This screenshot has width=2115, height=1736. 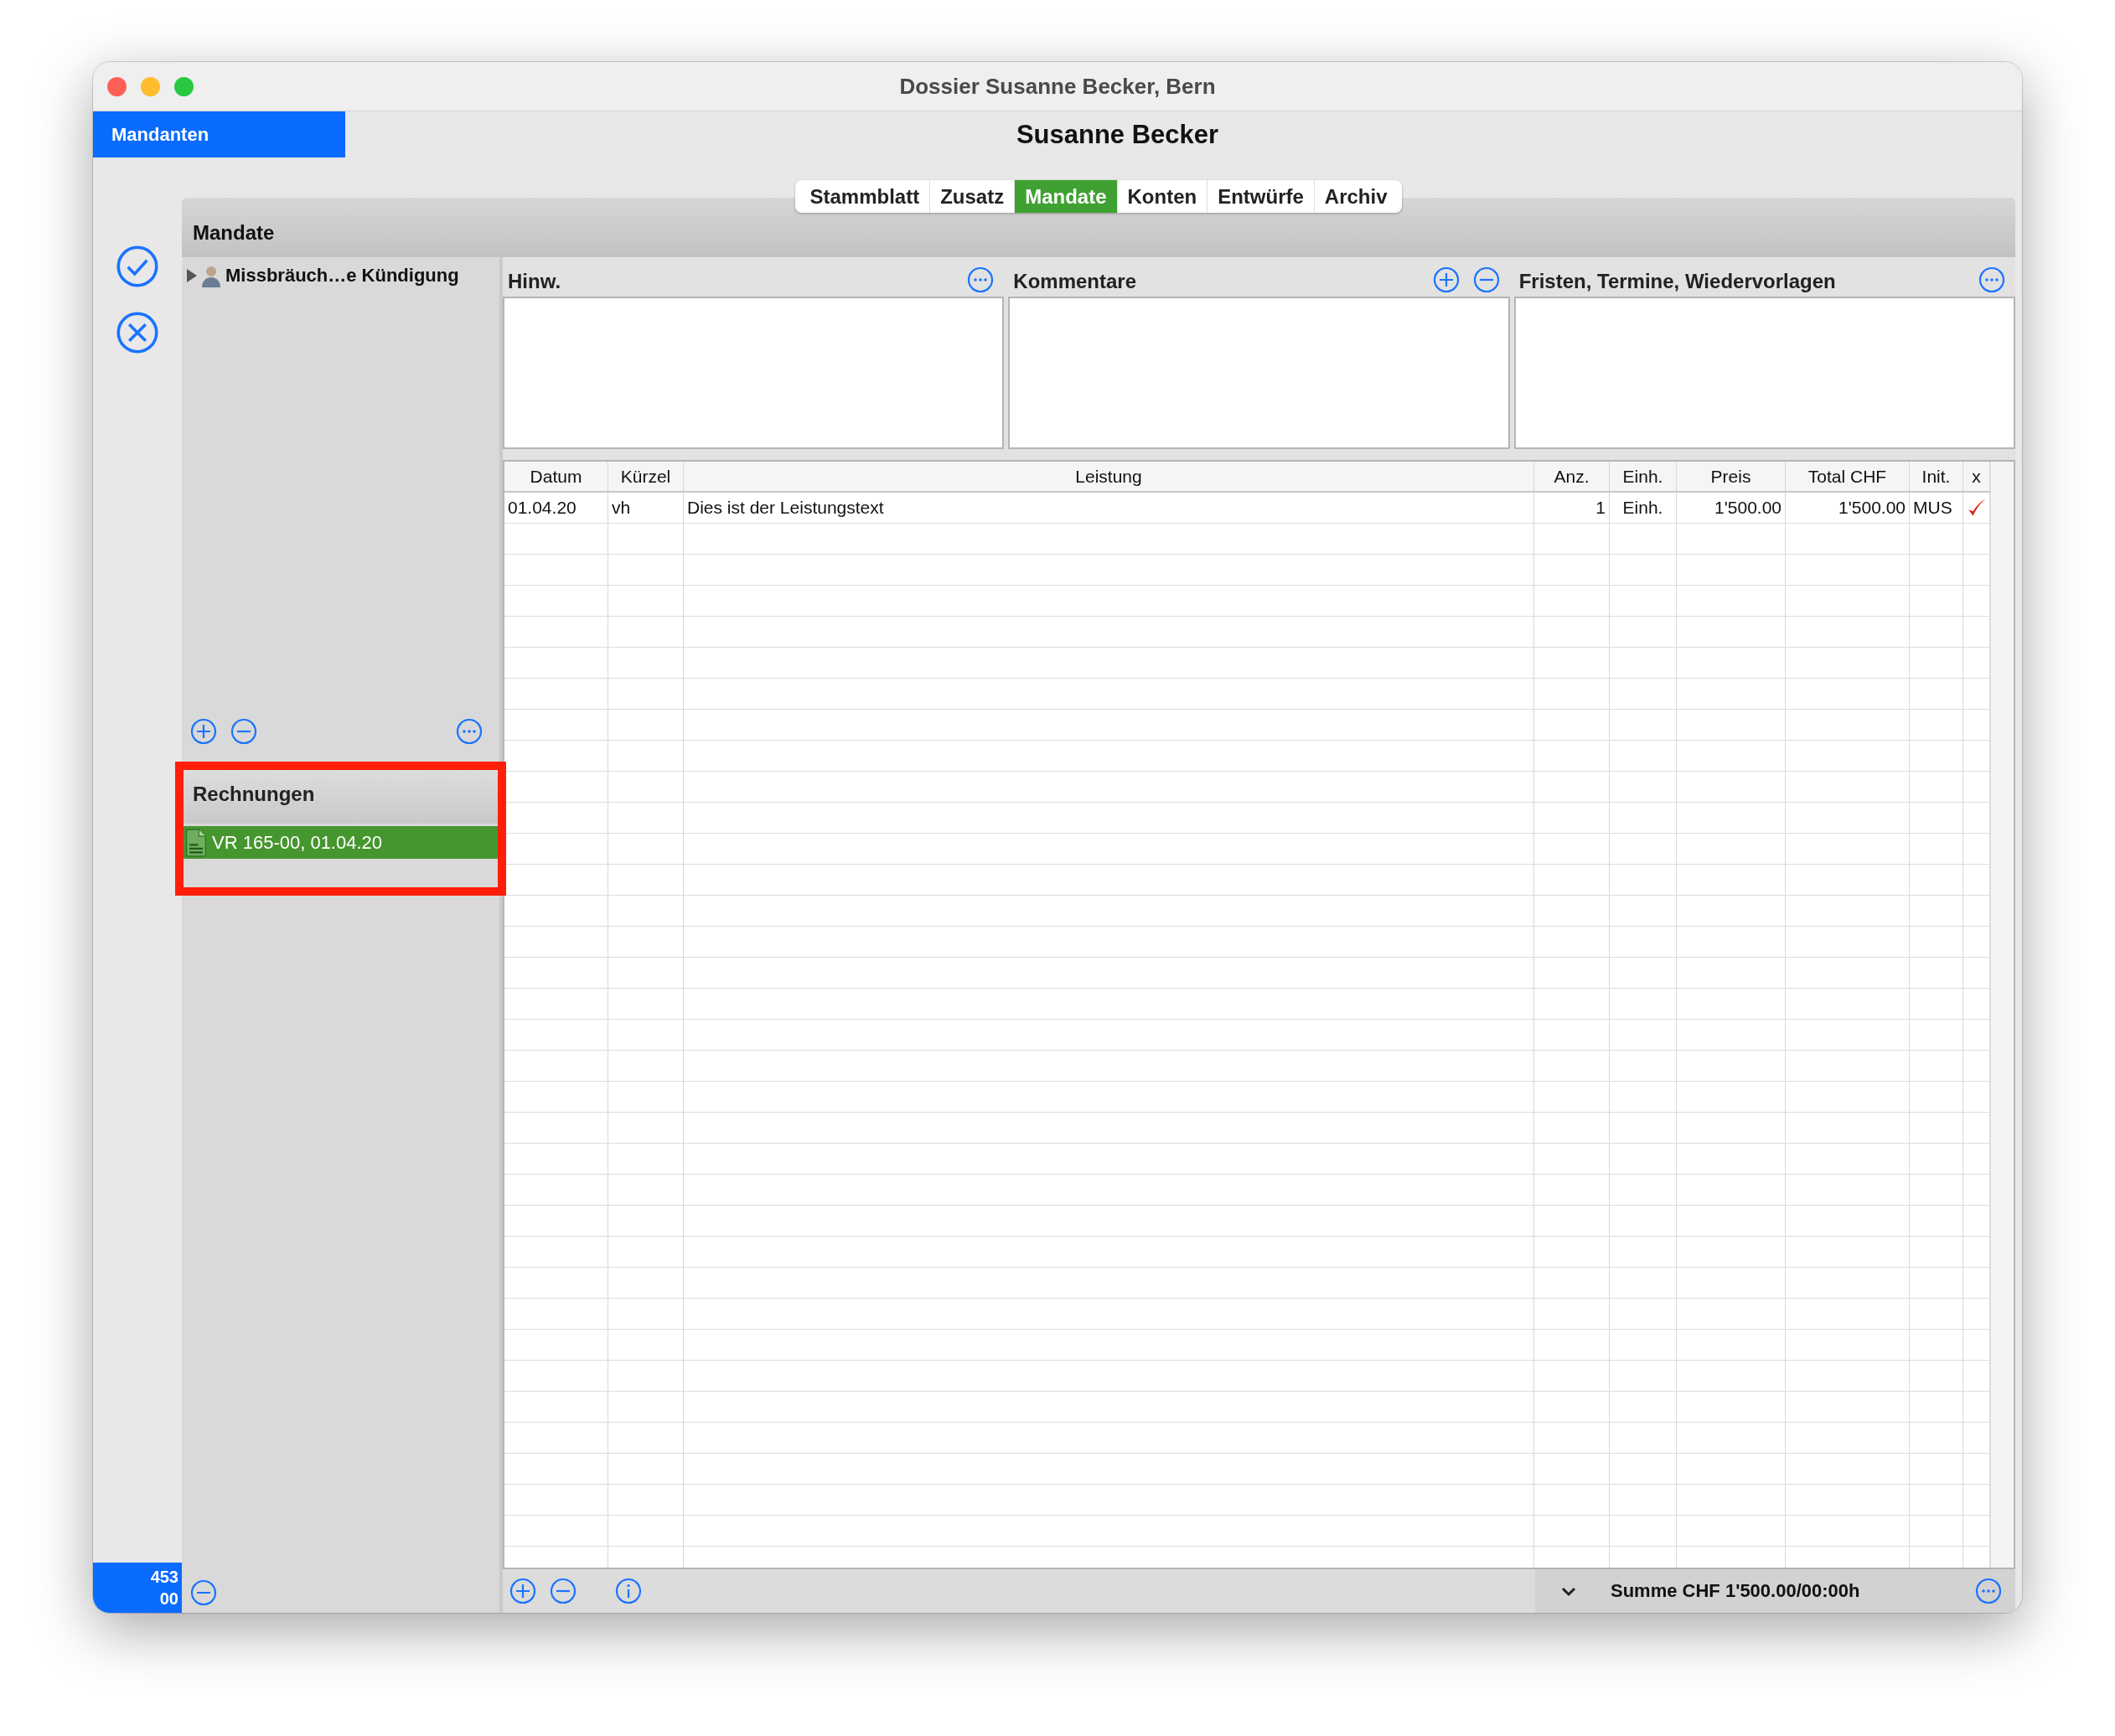 I want to click on invoice-item: VR 165-00, 01.04.20, so click(x=340, y=842).